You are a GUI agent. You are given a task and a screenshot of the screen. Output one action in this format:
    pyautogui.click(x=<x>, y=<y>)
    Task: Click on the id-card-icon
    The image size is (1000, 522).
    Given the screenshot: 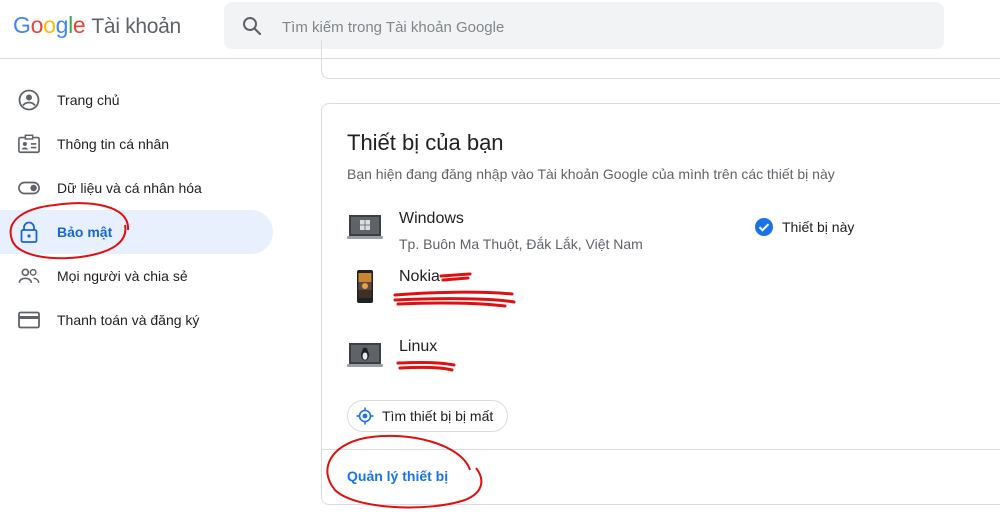 What is the action you would take?
    pyautogui.click(x=29, y=144)
    